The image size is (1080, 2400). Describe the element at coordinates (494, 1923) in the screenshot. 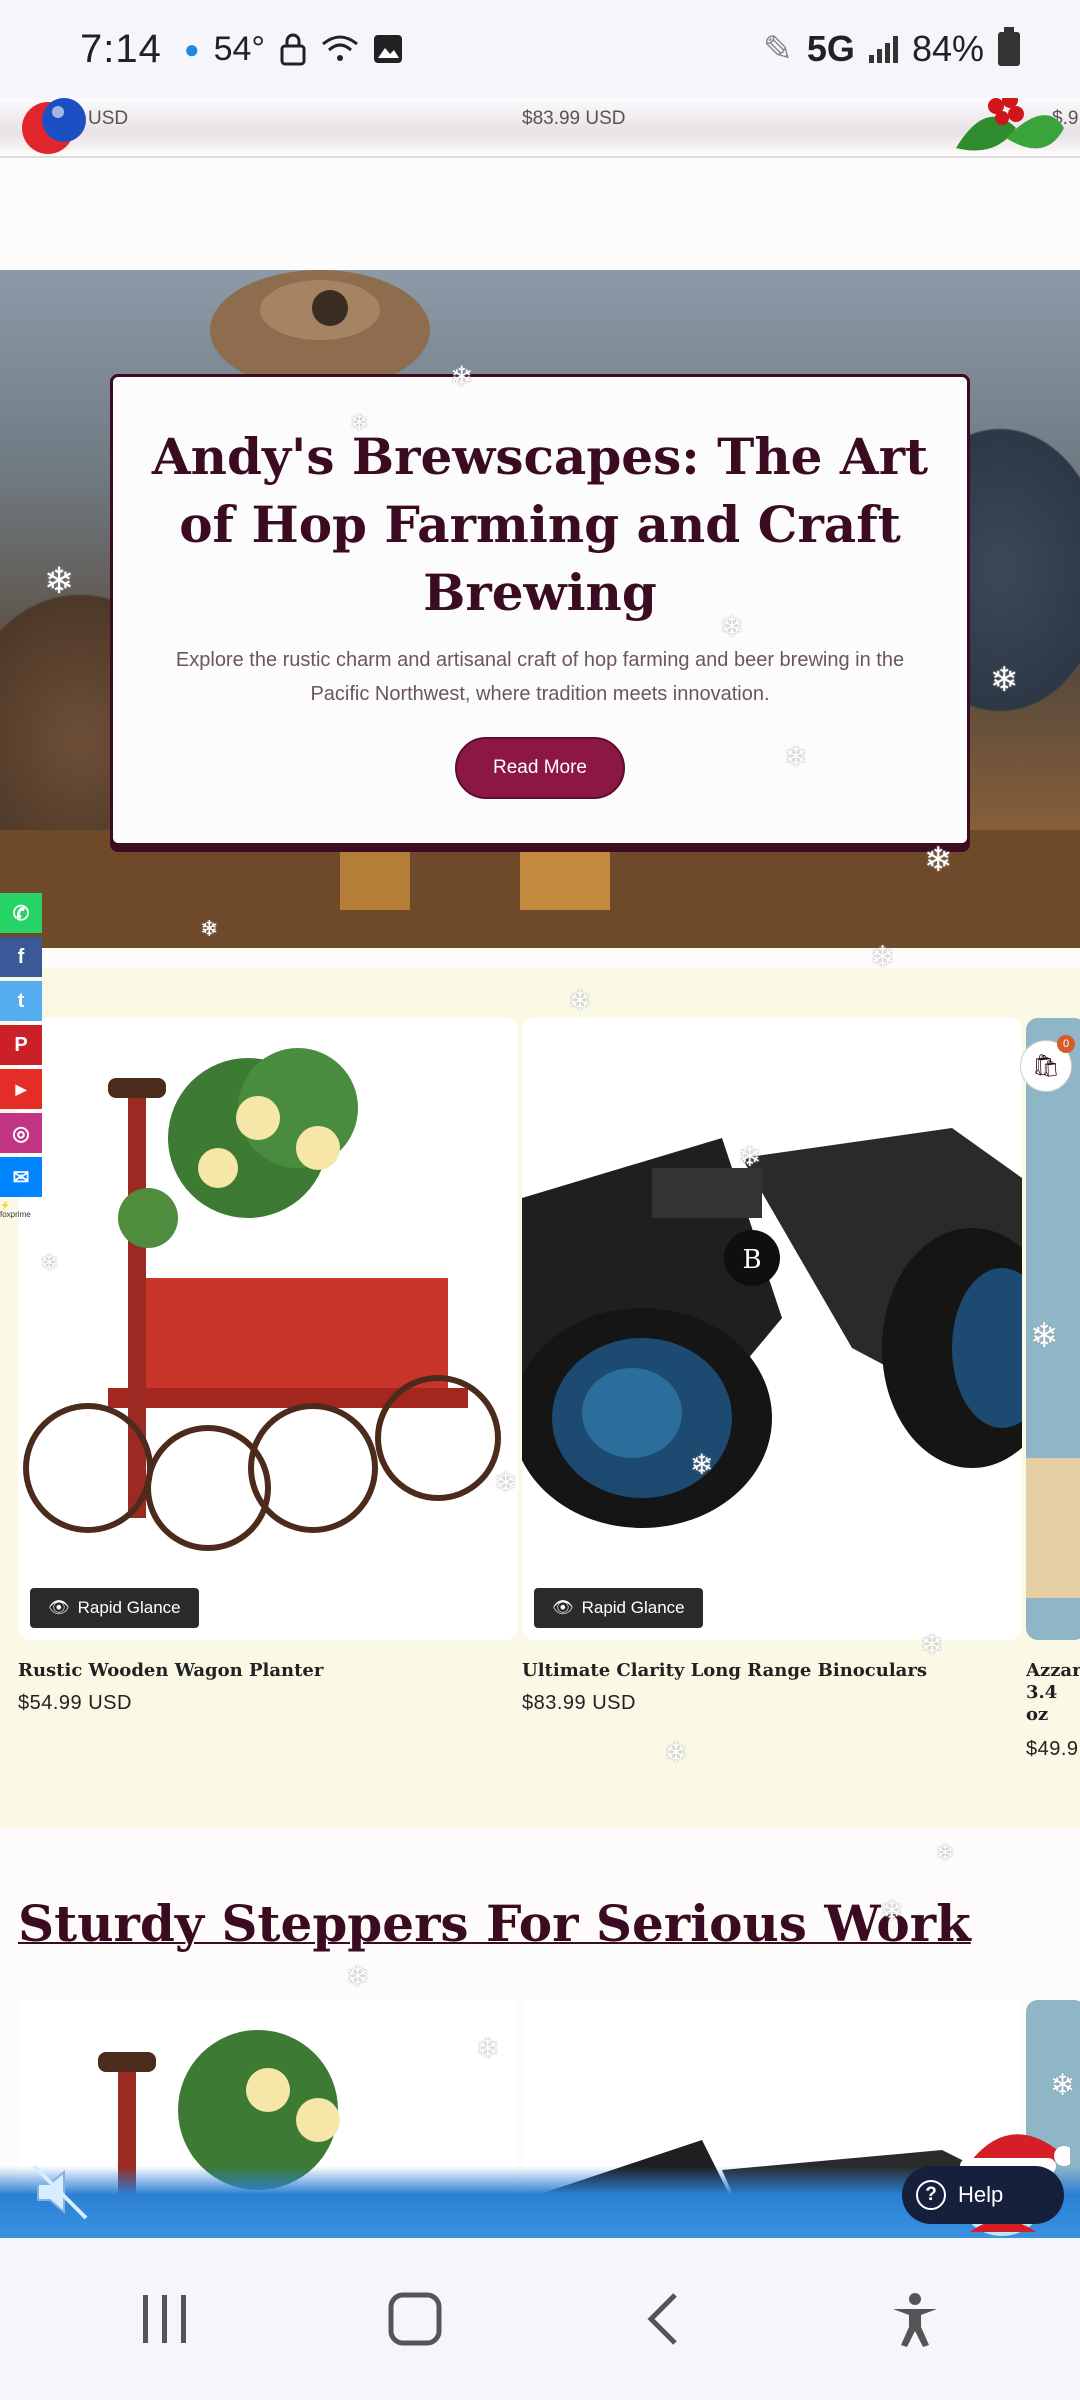

I see `section-title: Sturdy Steppers For Serious Work` at that location.